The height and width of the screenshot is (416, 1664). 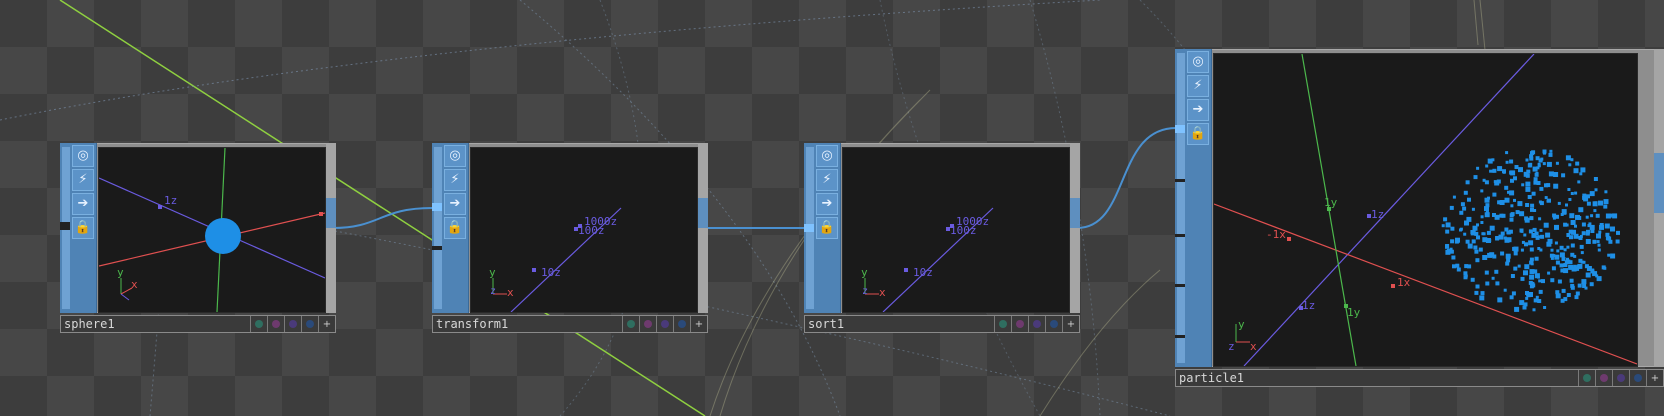 I want to click on wire-sphere1-transform1, so click(x=382, y=218).